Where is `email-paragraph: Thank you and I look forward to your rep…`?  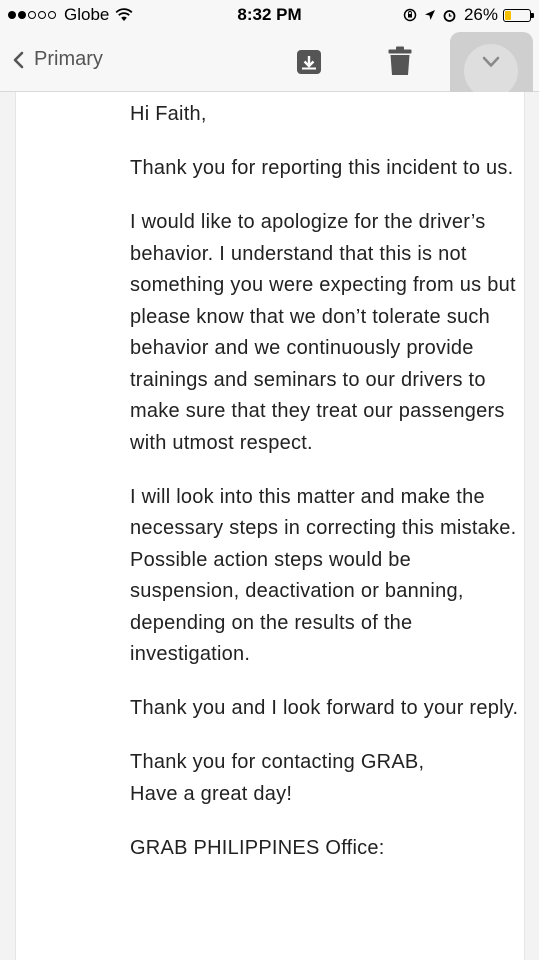
email-paragraph: Thank you and I look forward to your rep… is located at coordinates (324, 708).